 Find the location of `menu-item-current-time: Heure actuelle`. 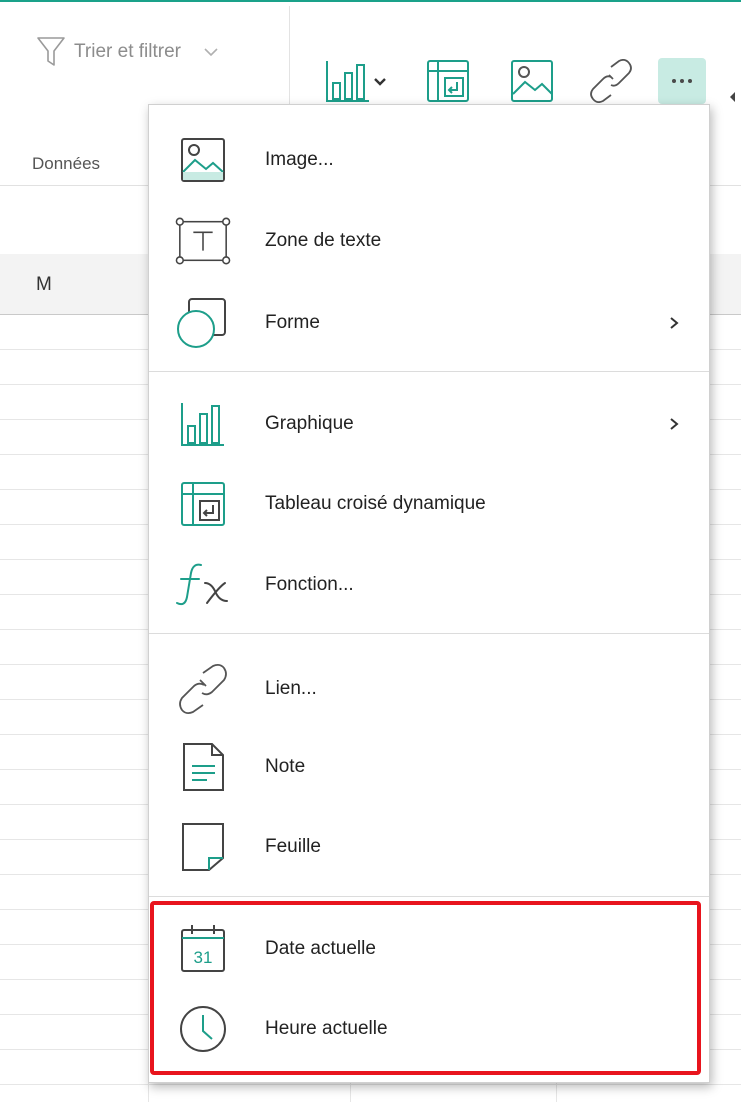

menu-item-current-time: Heure actuelle is located at coordinates (429, 1029).